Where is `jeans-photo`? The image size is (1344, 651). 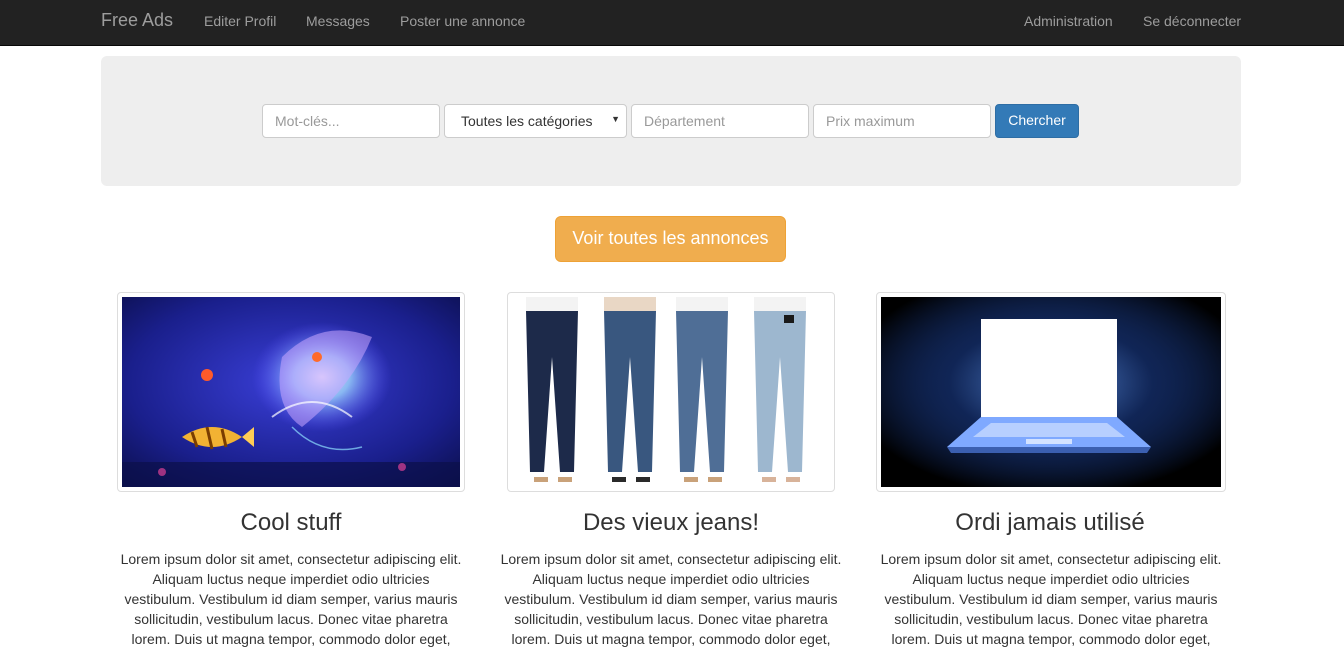
jeans-photo is located at coordinates (671, 392).